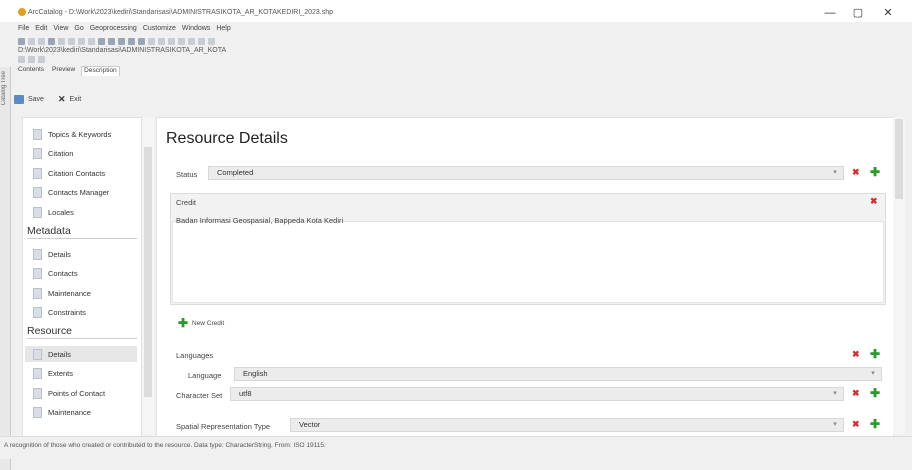 The image size is (912, 470). I want to click on menu-view: View, so click(60, 30).